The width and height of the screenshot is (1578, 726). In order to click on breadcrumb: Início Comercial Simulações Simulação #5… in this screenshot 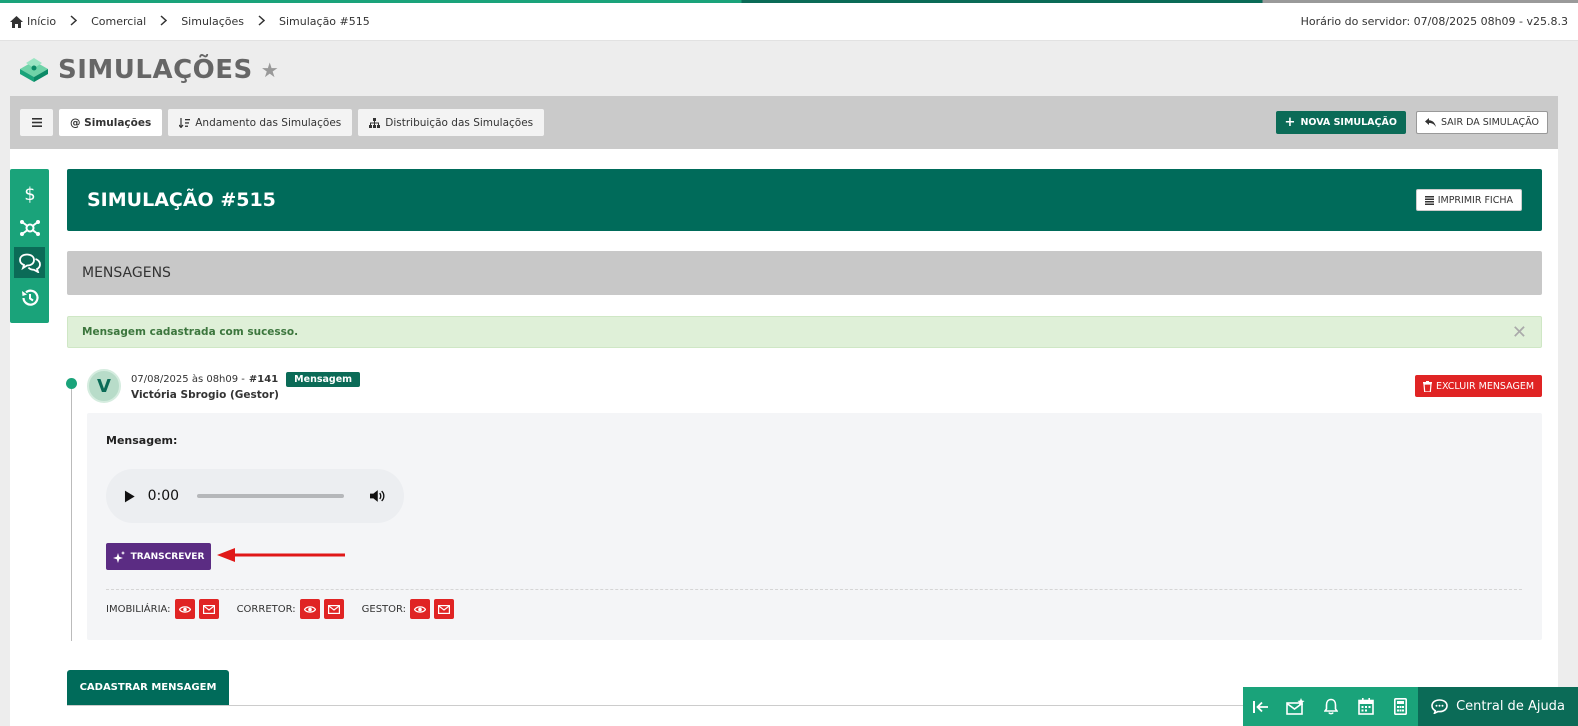, I will do `click(190, 21)`.